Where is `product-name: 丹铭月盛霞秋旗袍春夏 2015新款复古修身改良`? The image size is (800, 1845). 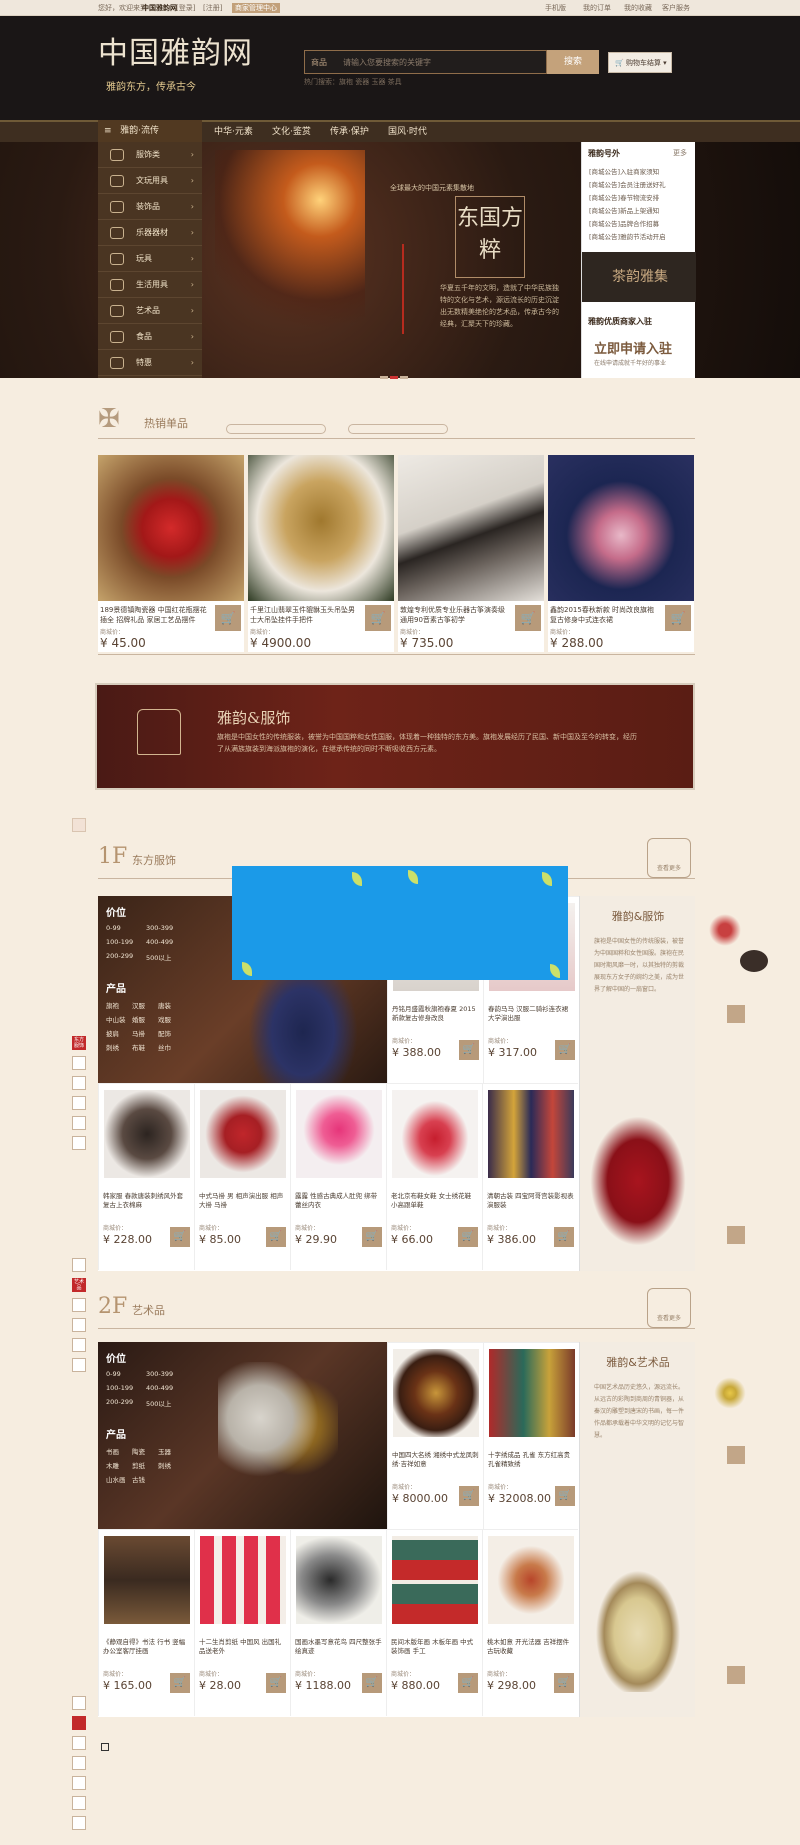
product-name: 丹铭月盛霞秋旗袍春夏 2015新款复古修身改良 is located at coordinates (436, 1014).